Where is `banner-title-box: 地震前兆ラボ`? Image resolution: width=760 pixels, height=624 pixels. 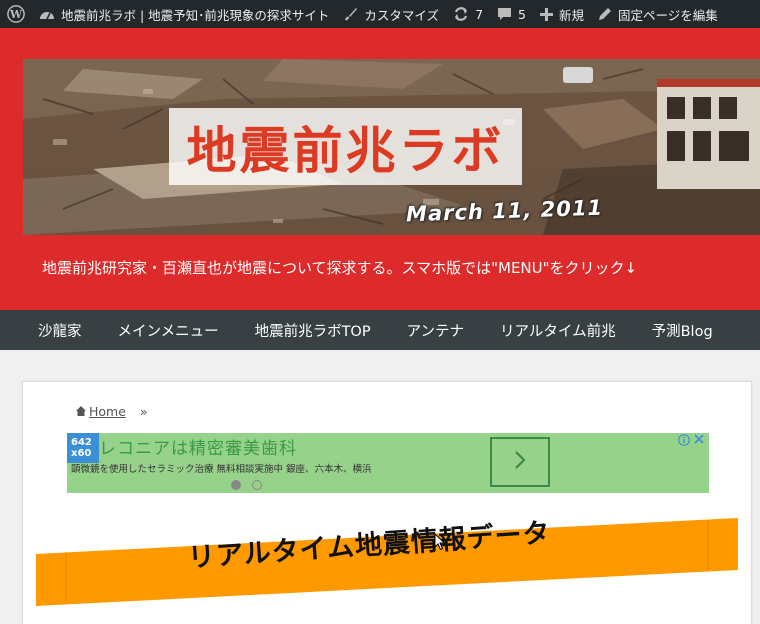
banner-title-box: 地震前兆ラボ is located at coordinates (345, 146).